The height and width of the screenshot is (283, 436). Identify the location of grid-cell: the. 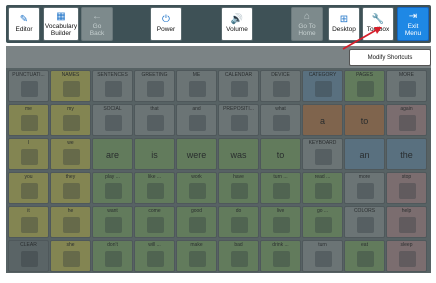
(406, 154).